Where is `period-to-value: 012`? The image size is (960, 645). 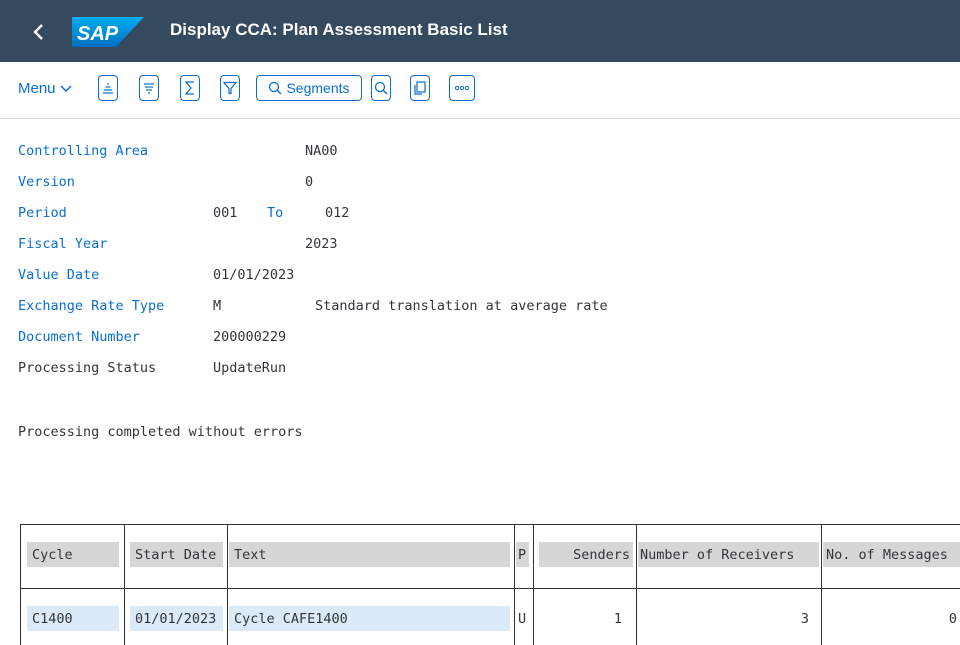
period-to-value: 012 is located at coordinates (337, 213).